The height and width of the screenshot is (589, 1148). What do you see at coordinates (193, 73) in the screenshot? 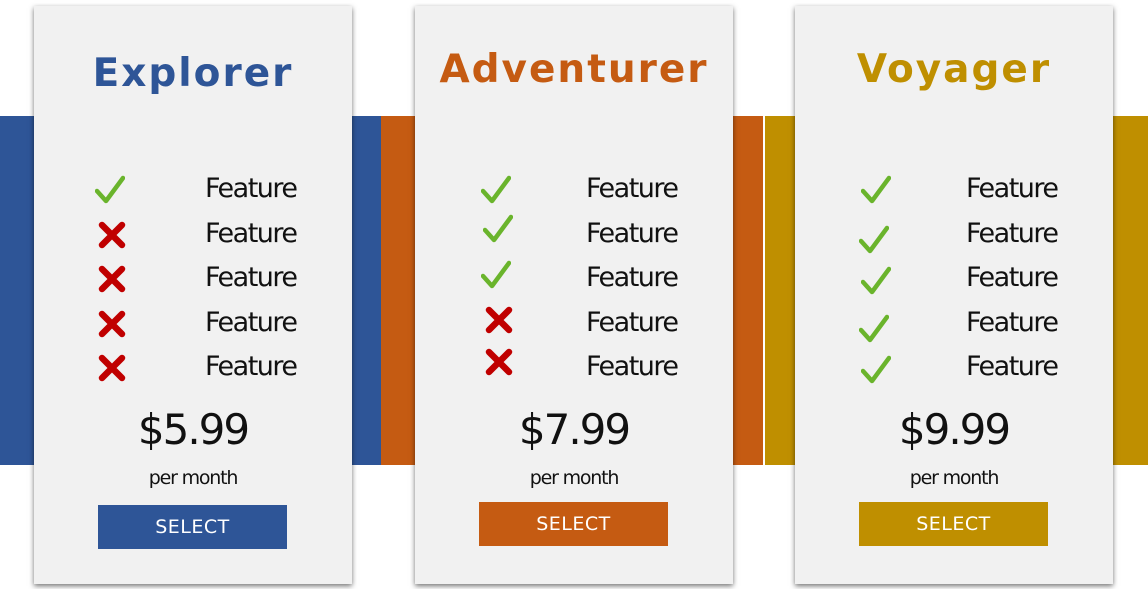
I see `plan-title: Explorer` at bounding box center [193, 73].